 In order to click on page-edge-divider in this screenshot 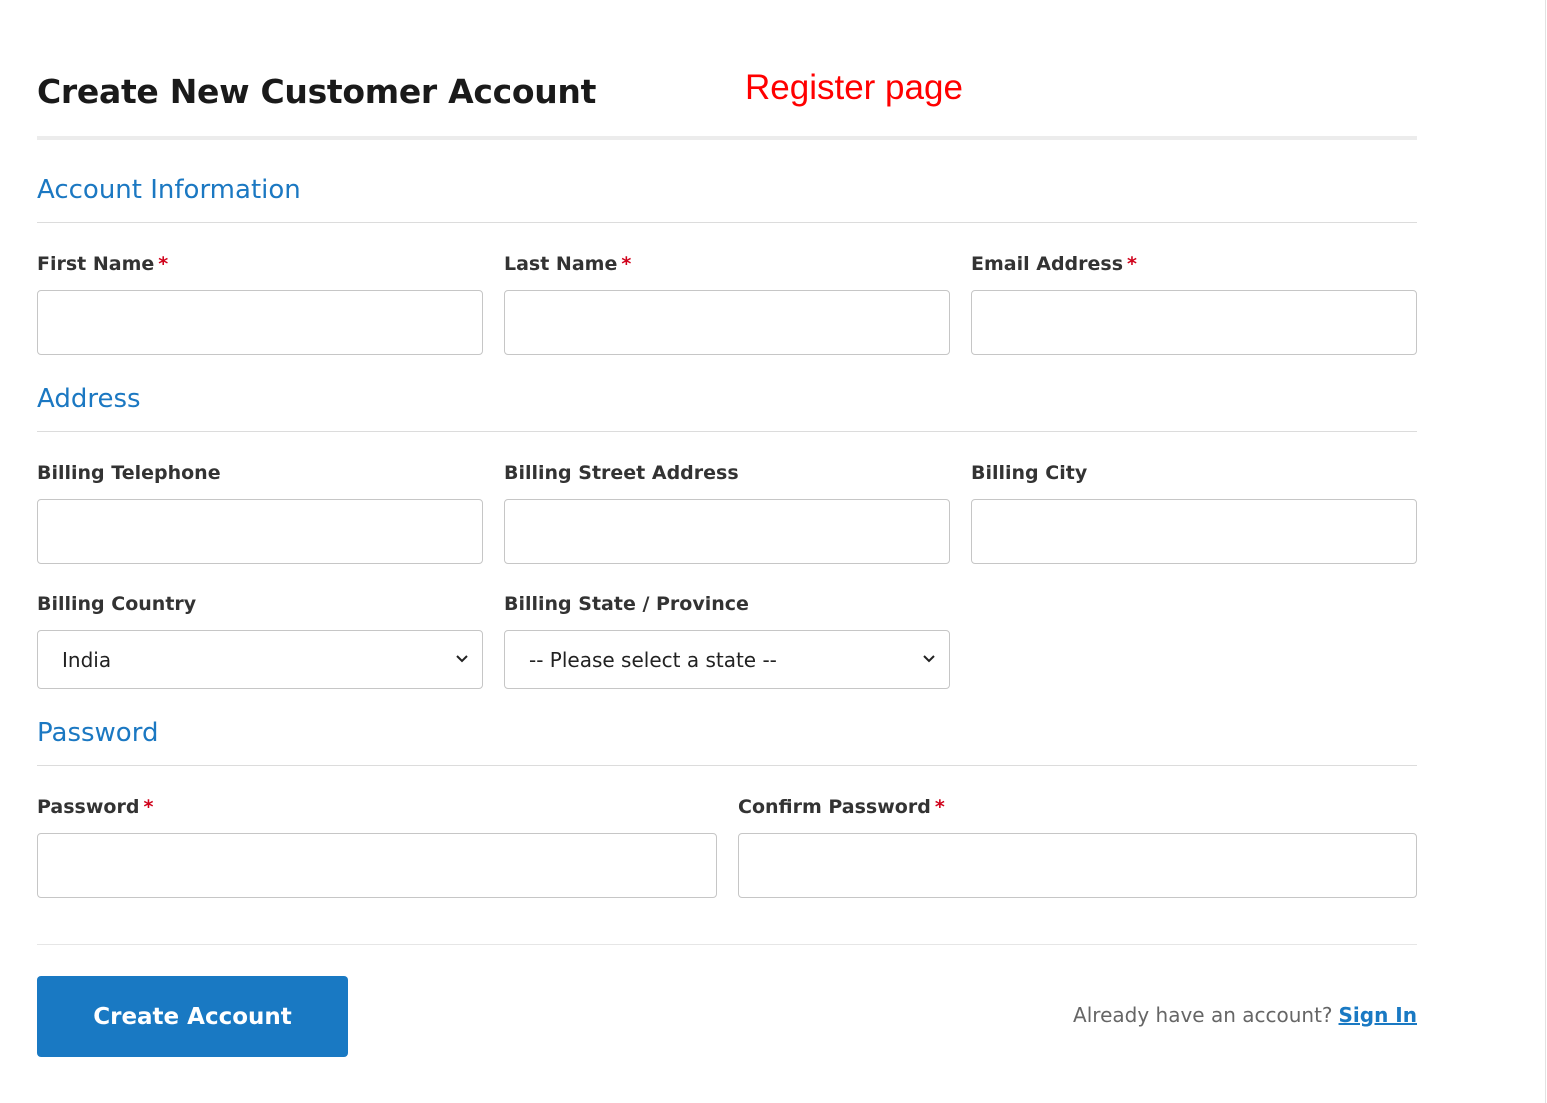, I will do `click(1545, 551)`.